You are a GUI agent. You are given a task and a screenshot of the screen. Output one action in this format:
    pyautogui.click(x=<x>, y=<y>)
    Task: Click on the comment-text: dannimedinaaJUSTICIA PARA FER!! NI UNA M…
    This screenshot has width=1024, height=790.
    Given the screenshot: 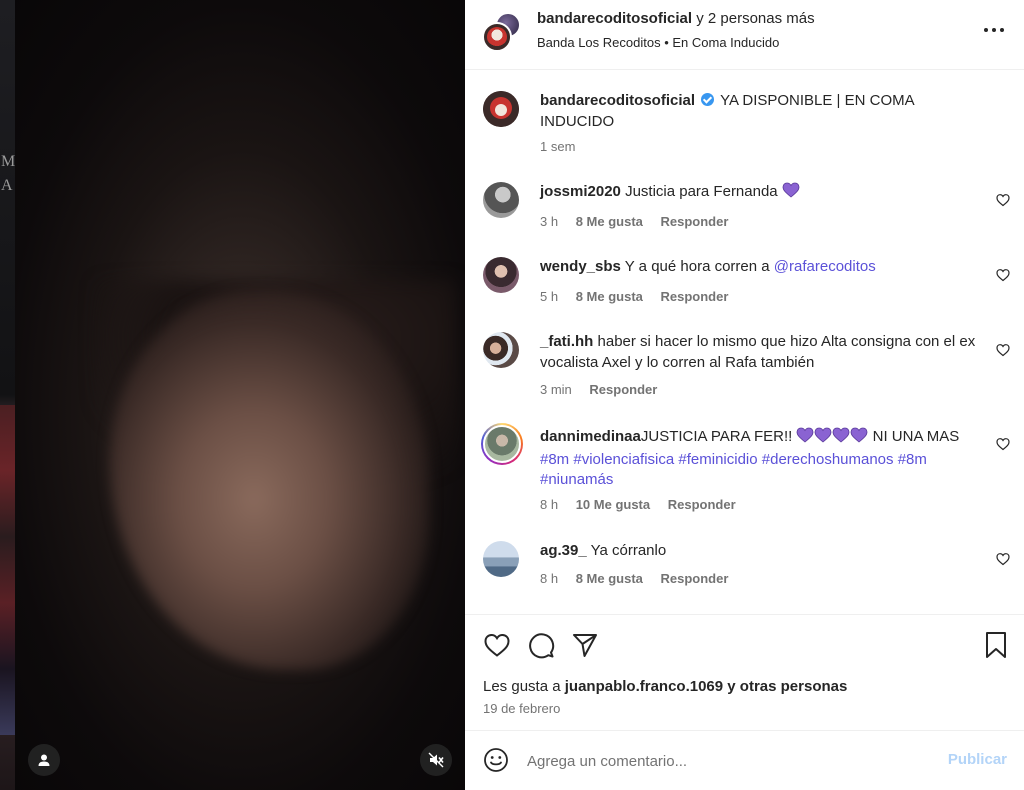 What is the action you would take?
    pyautogui.click(x=760, y=459)
    